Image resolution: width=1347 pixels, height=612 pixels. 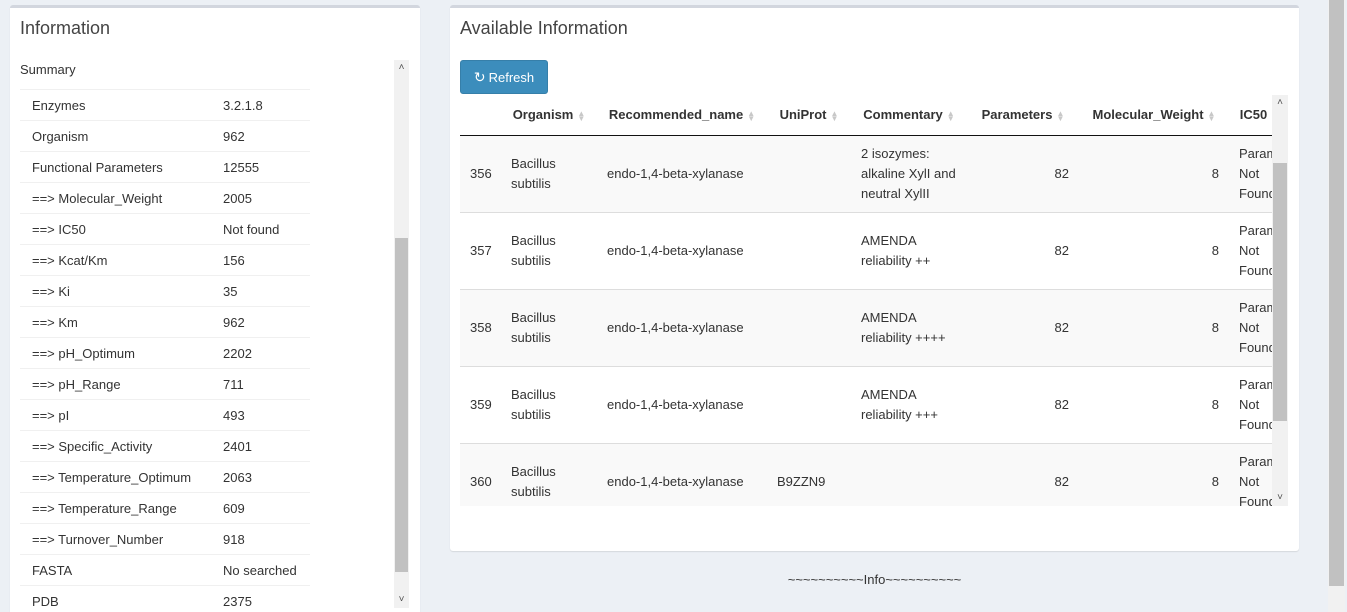 I want to click on summary-key: ==> Ki, so click(x=115, y=291).